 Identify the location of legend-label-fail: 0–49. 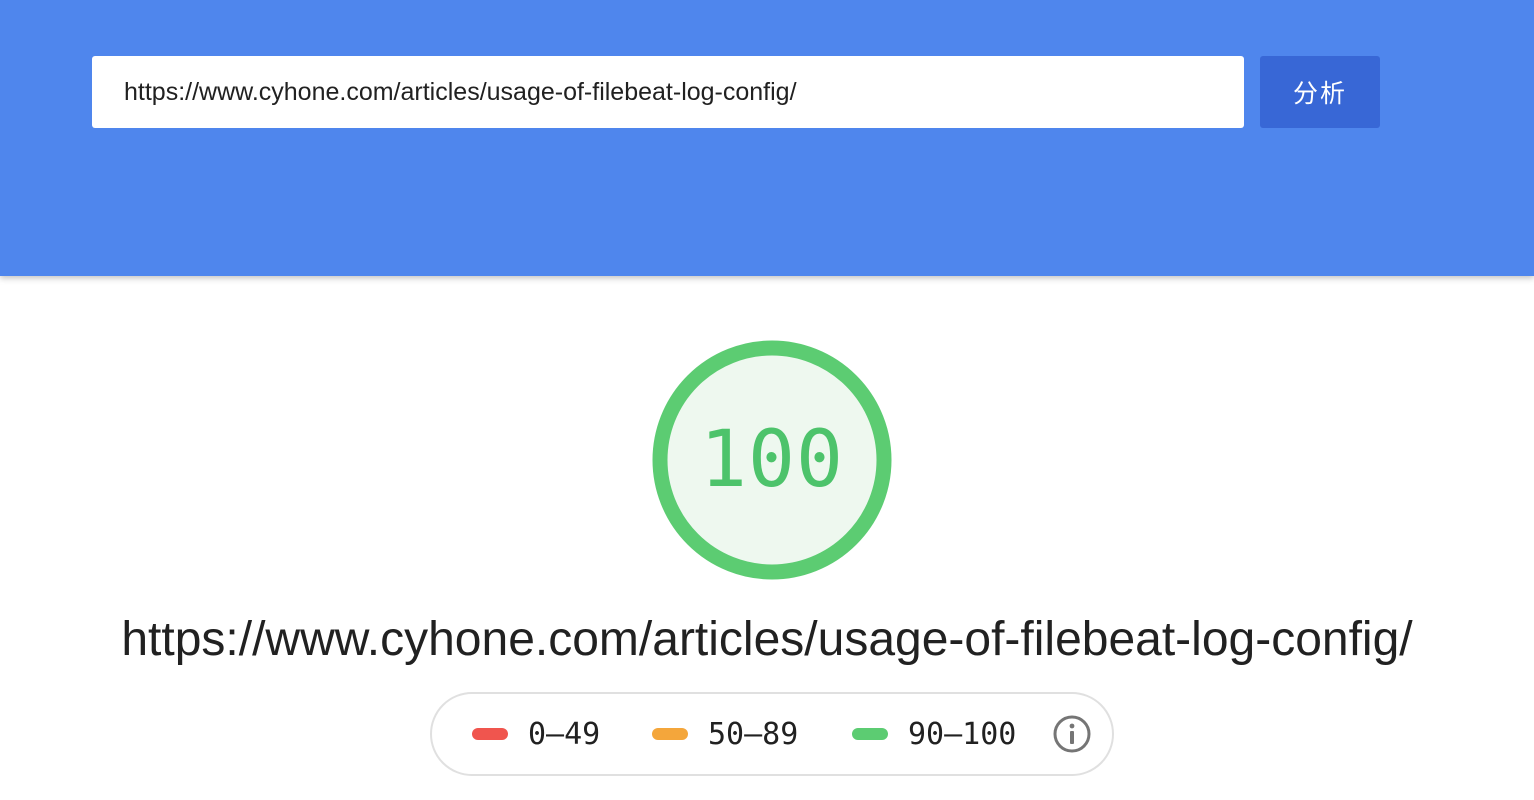
(564, 734).